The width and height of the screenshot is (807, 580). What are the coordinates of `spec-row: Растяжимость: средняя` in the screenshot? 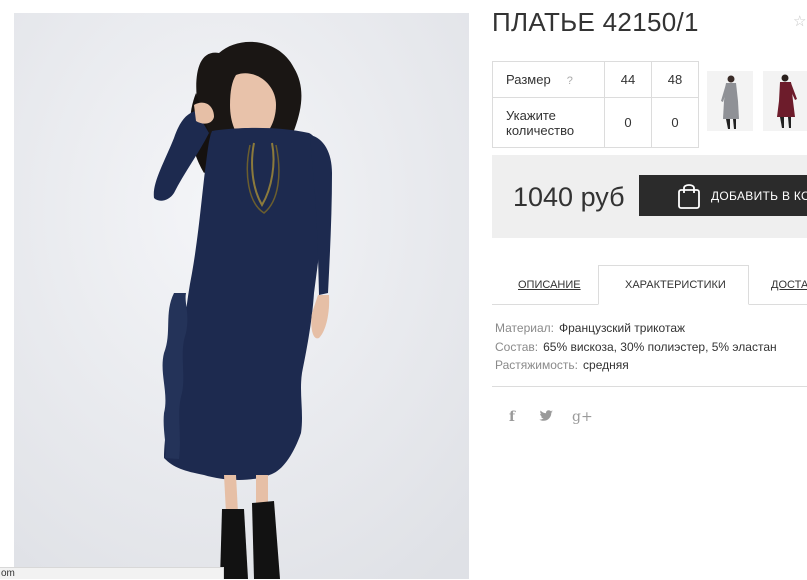 It's located at (562, 365).